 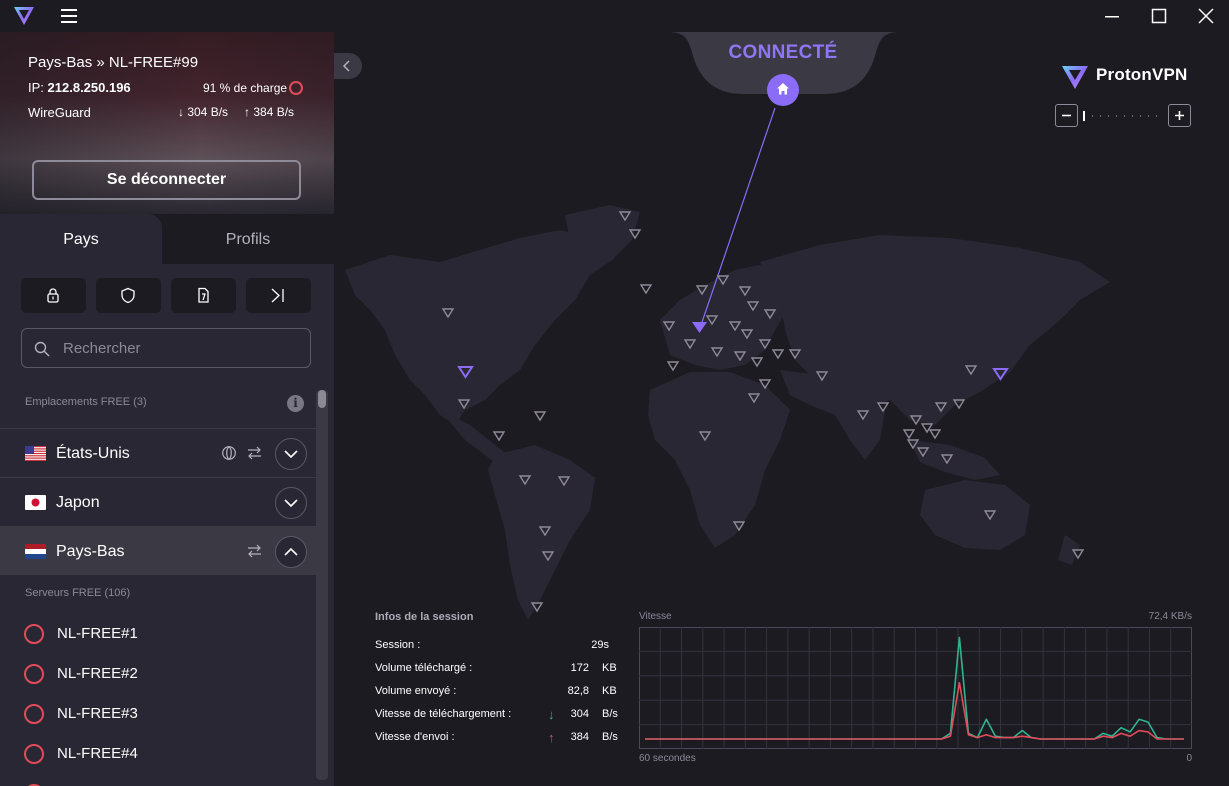 I want to click on search-icon, so click(x=42, y=349).